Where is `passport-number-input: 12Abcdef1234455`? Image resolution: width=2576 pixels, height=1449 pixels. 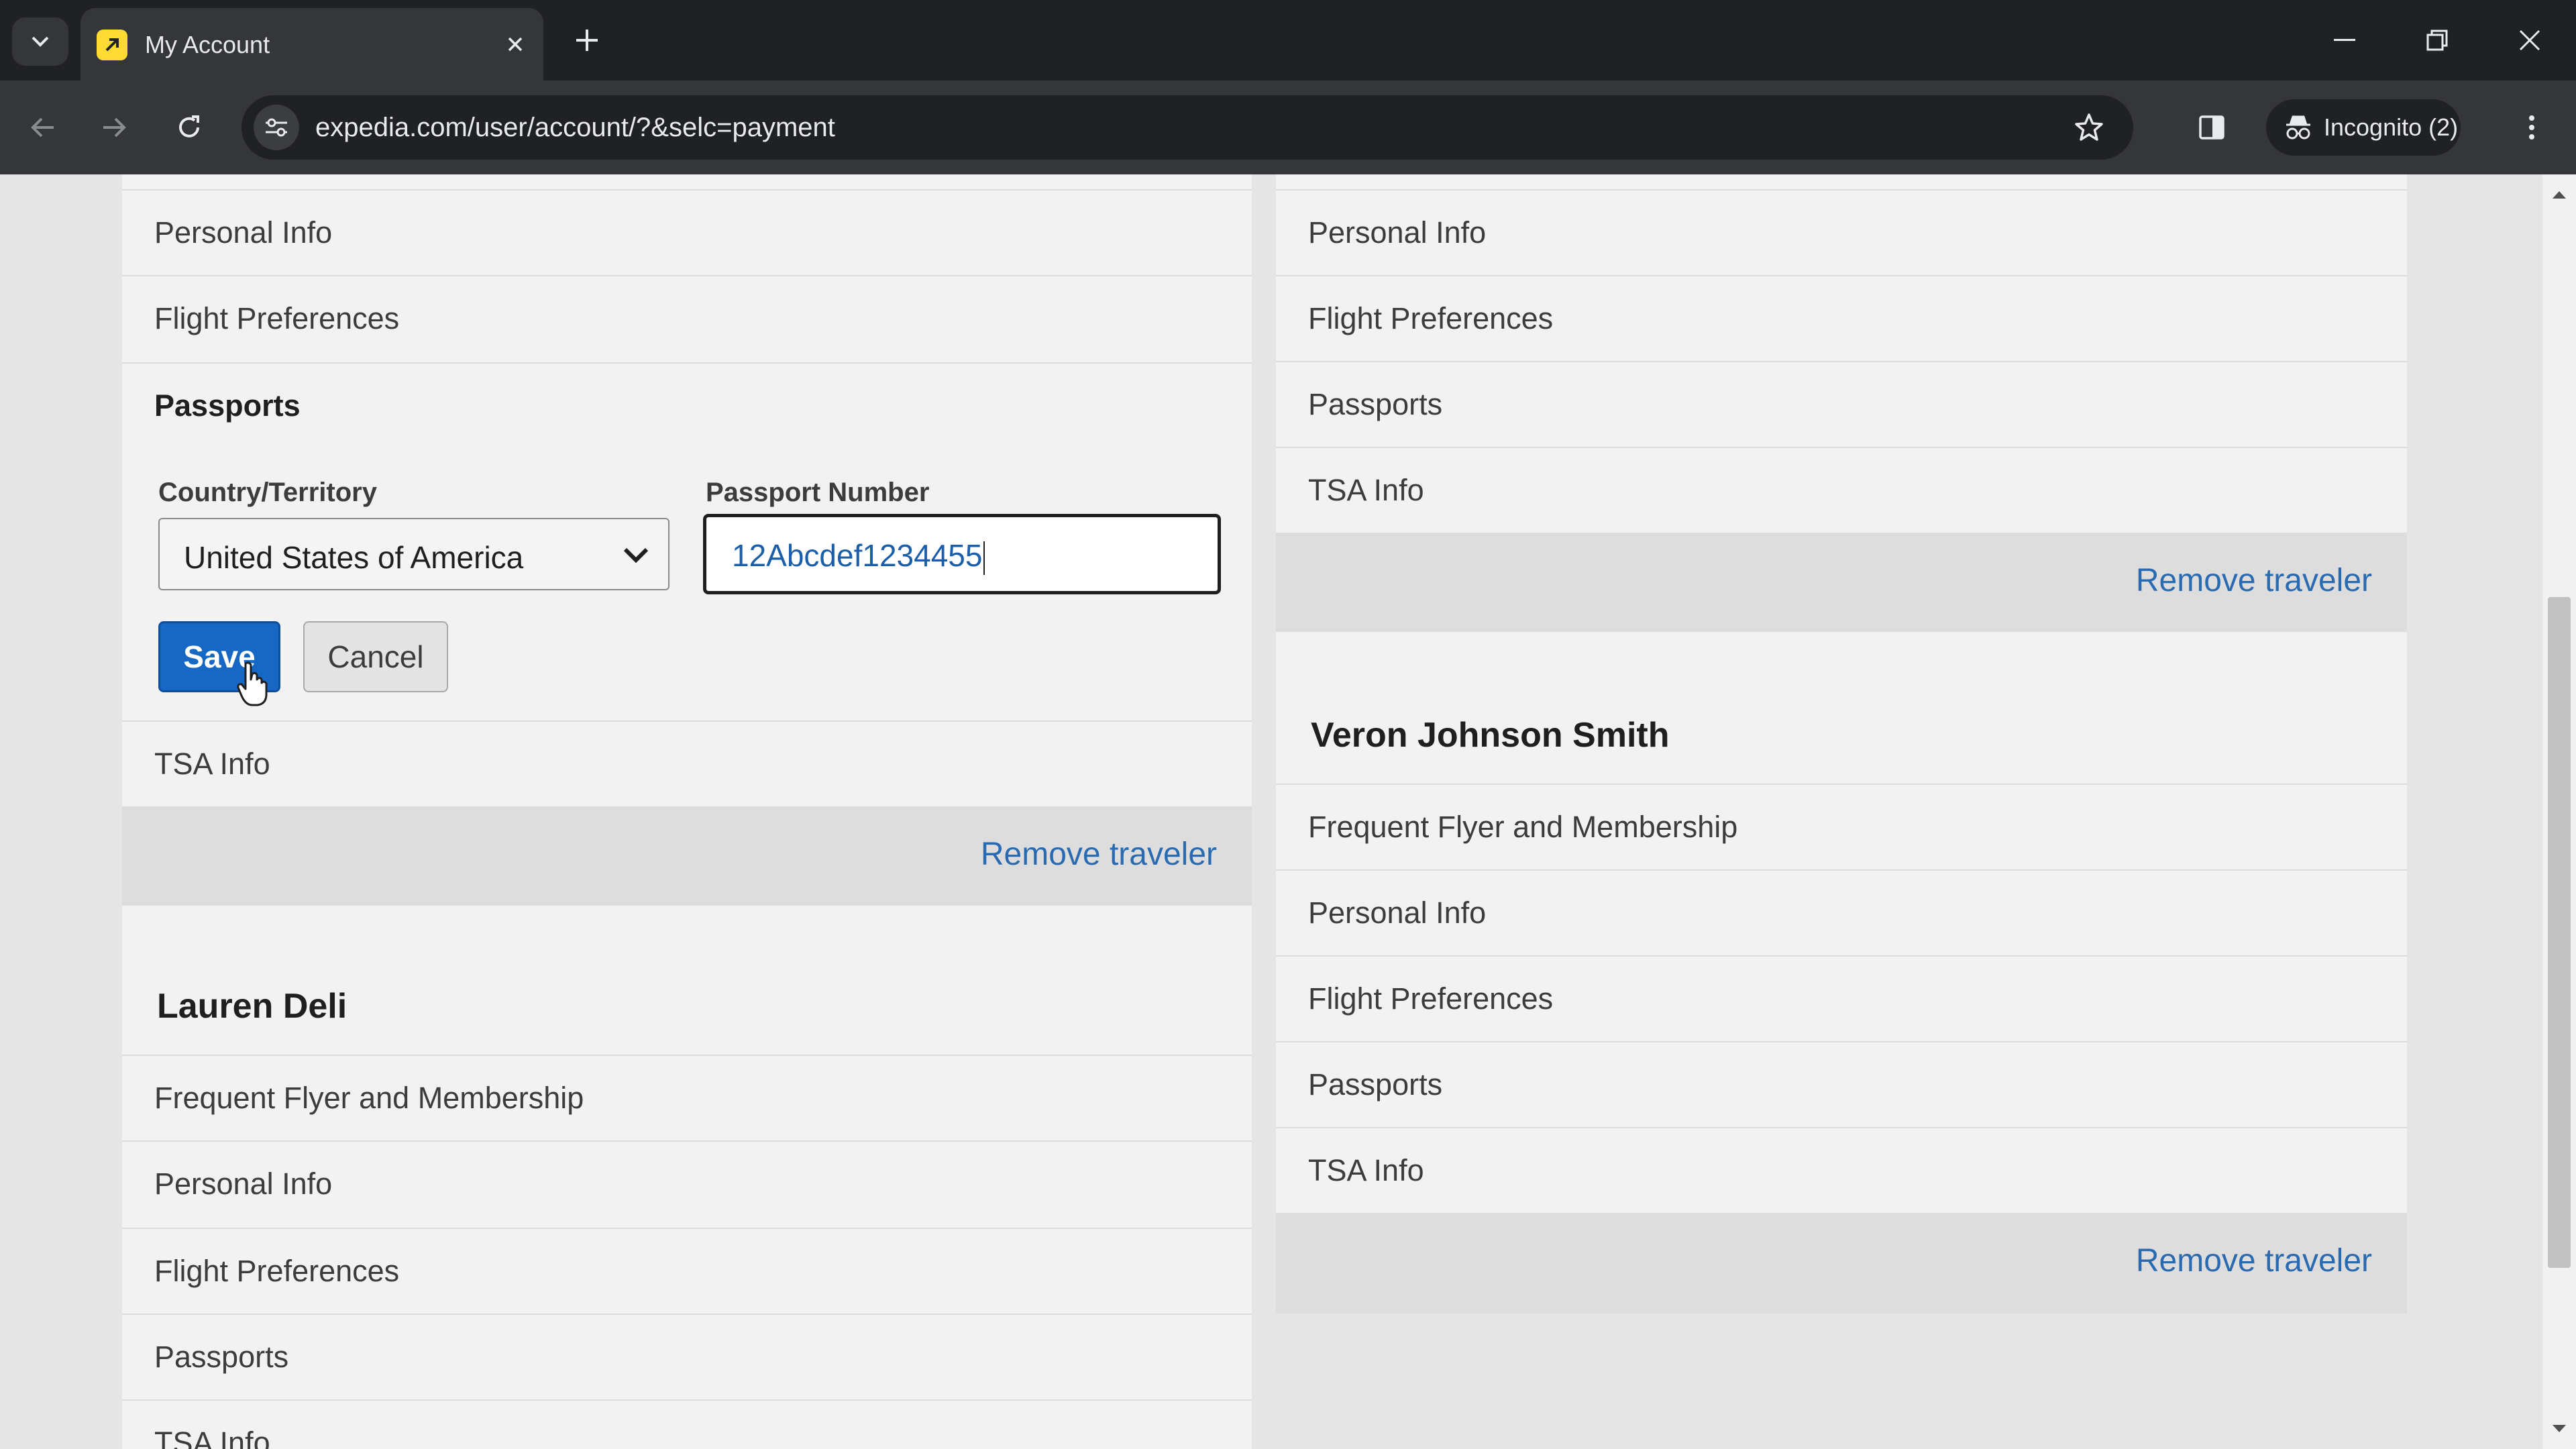
passport-number-input: 12Abcdef1234455 is located at coordinates (962, 554).